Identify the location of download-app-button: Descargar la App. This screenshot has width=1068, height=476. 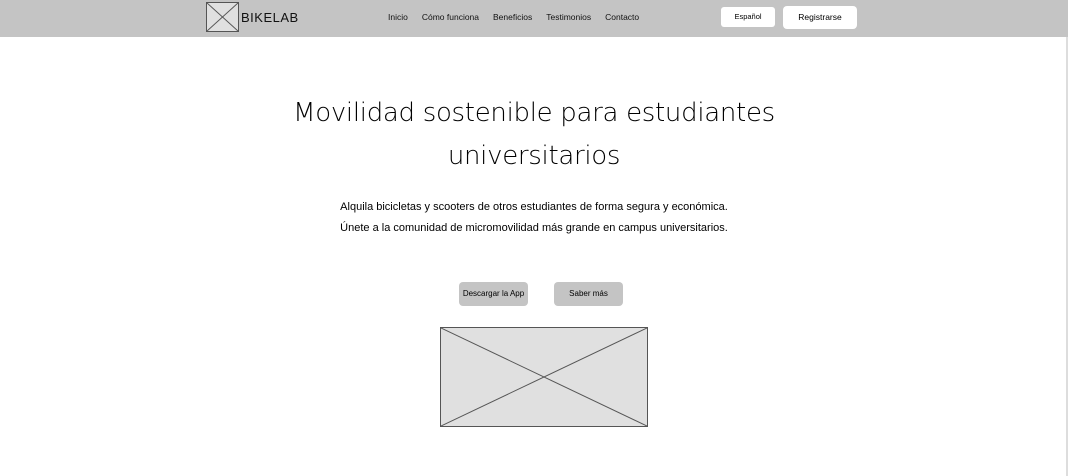
(493, 294).